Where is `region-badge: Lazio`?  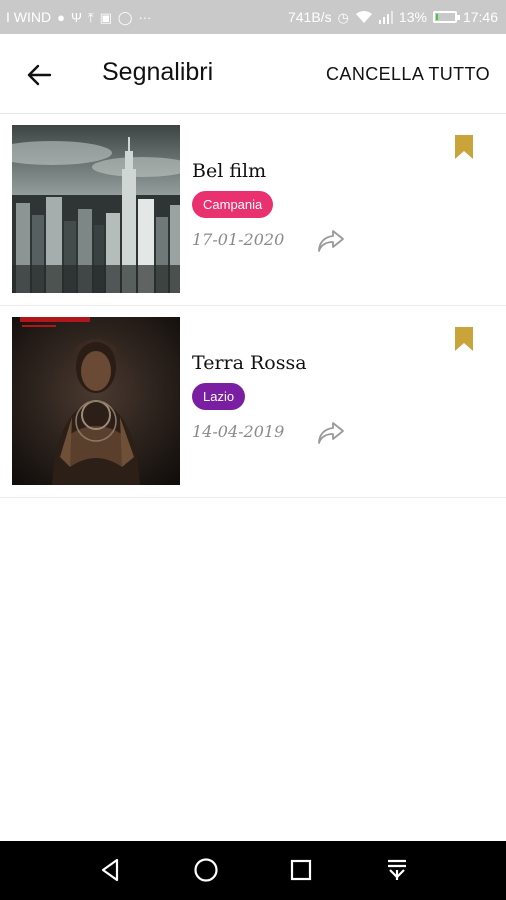
region-badge: Lazio is located at coordinates (219, 396).